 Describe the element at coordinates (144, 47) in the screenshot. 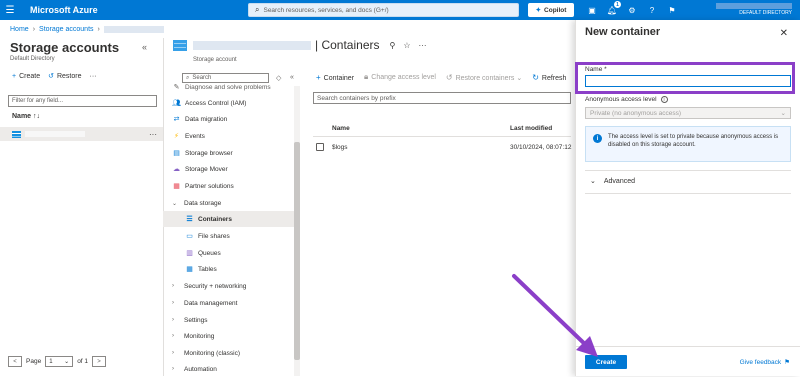

I see `collapse-panel-icon: «` at that location.